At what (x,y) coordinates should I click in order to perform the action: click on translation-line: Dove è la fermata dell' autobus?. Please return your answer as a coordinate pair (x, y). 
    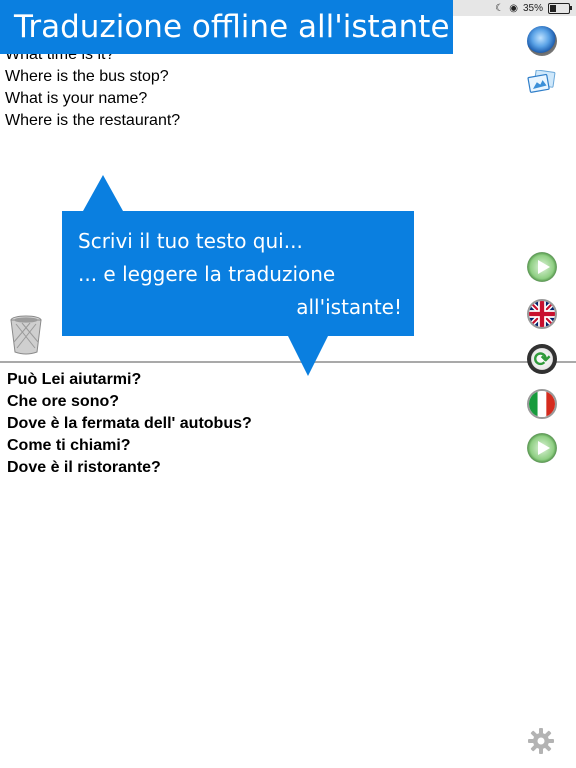
    Looking at the image, I should click on (129, 423).